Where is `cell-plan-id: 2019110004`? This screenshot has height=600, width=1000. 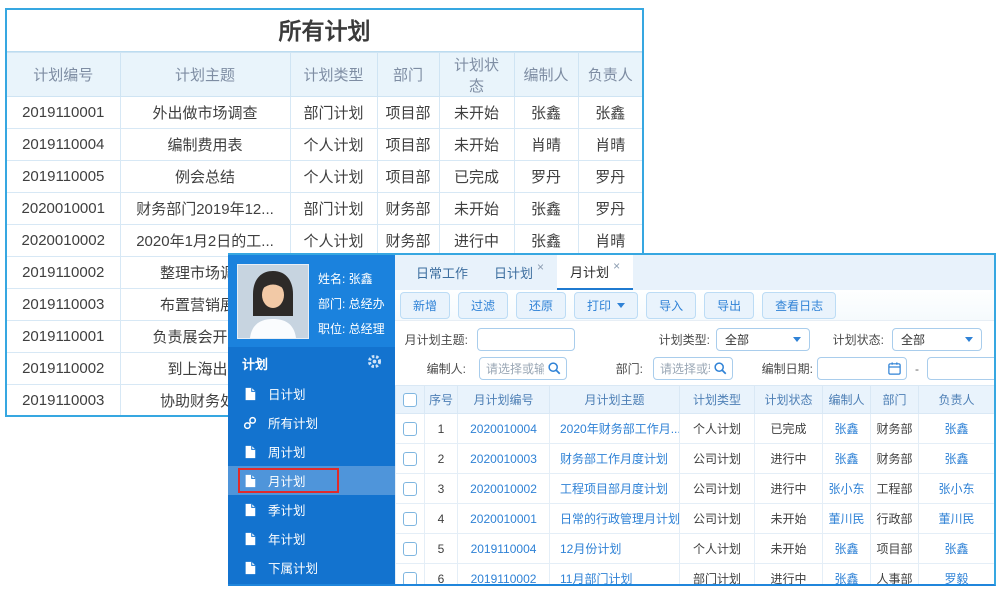
cell-plan-id: 2019110004 is located at coordinates (64, 144).